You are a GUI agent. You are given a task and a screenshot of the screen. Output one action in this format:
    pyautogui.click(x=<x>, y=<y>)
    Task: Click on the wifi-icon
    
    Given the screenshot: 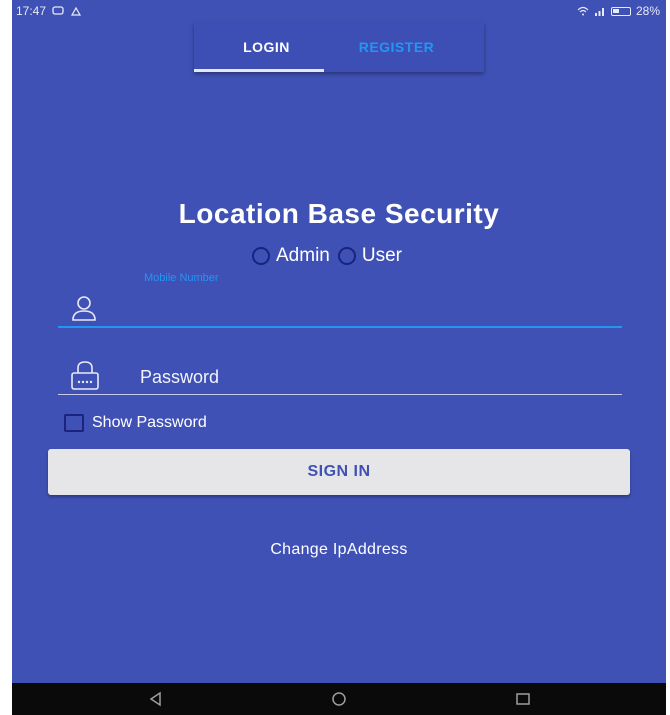 What is the action you would take?
    pyautogui.click(x=583, y=11)
    